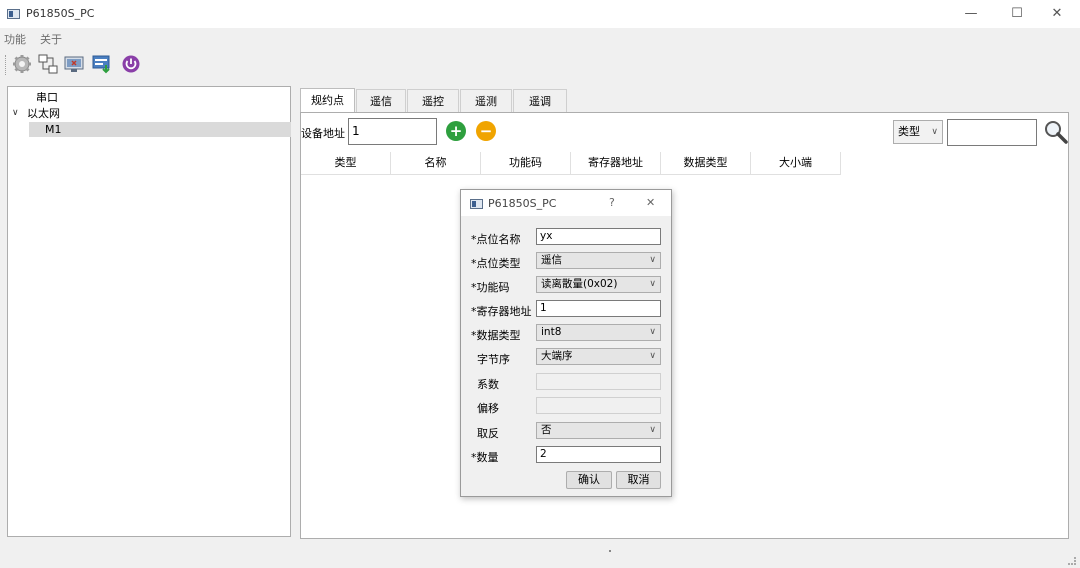 The image size is (1080, 568). Describe the element at coordinates (22, 64) in the screenshot. I see `gear-icon` at that location.